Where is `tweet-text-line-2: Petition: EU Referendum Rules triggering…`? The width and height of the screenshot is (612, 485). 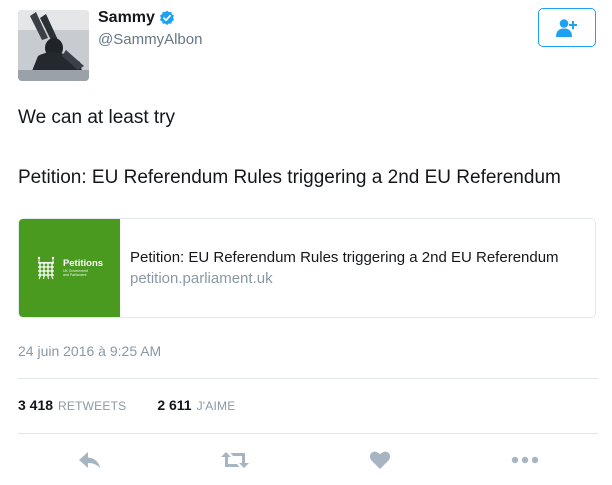 tweet-text-line-2: Petition: EU Referendum Rules triggering… is located at coordinates (289, 177).